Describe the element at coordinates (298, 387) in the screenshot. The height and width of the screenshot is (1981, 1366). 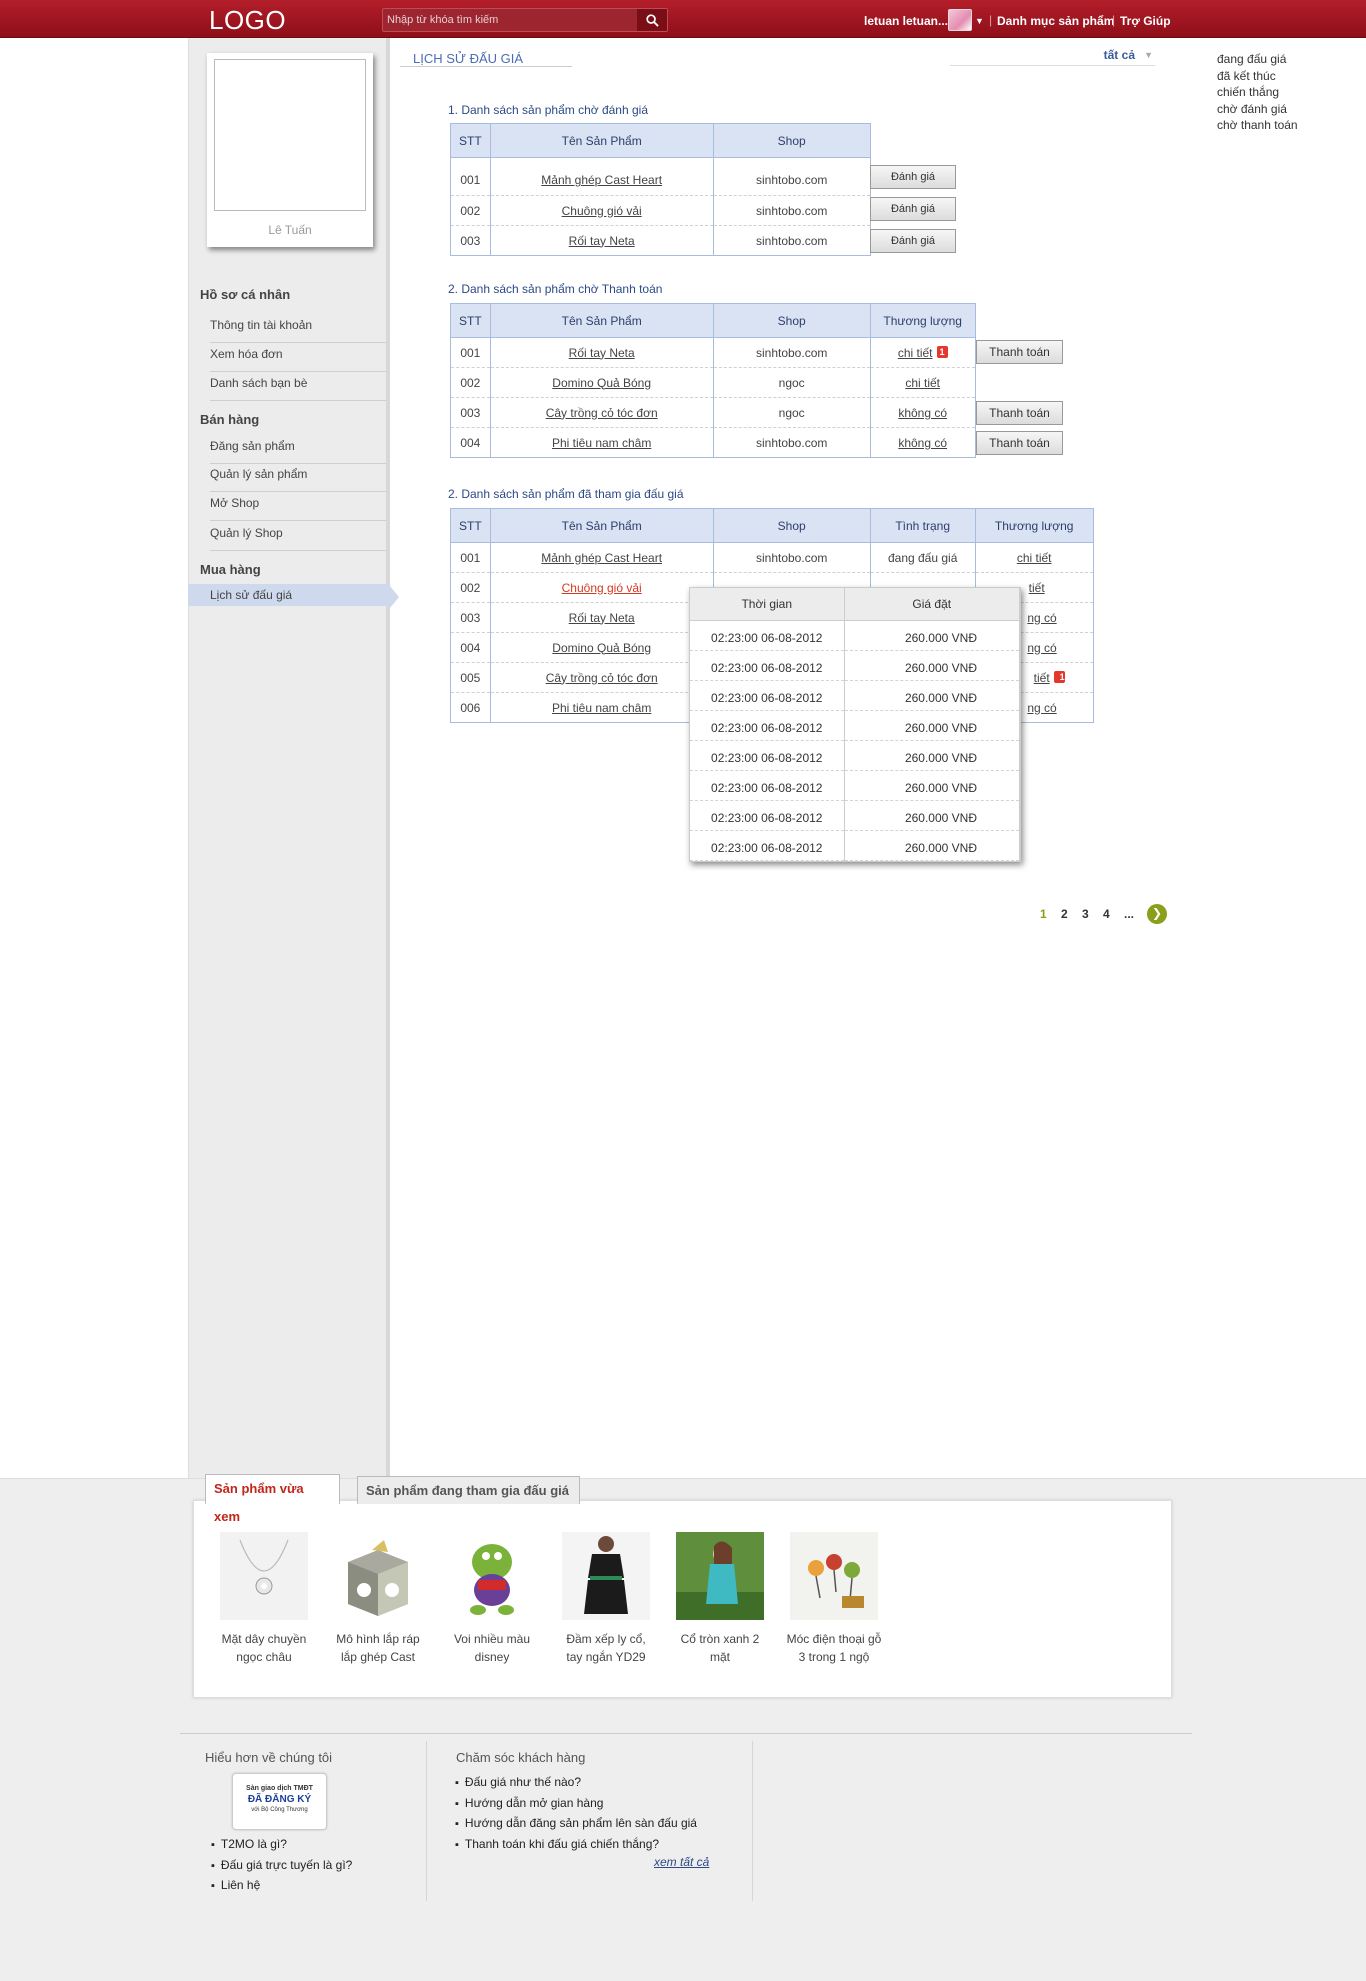
I see `sidebar-item-friends: Danh sách bạn bè` at that location.